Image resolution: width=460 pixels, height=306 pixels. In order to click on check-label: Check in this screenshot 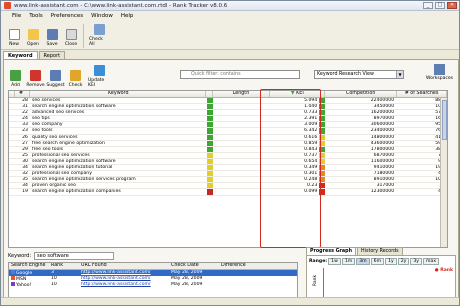, I will do `click(75, 85)`.